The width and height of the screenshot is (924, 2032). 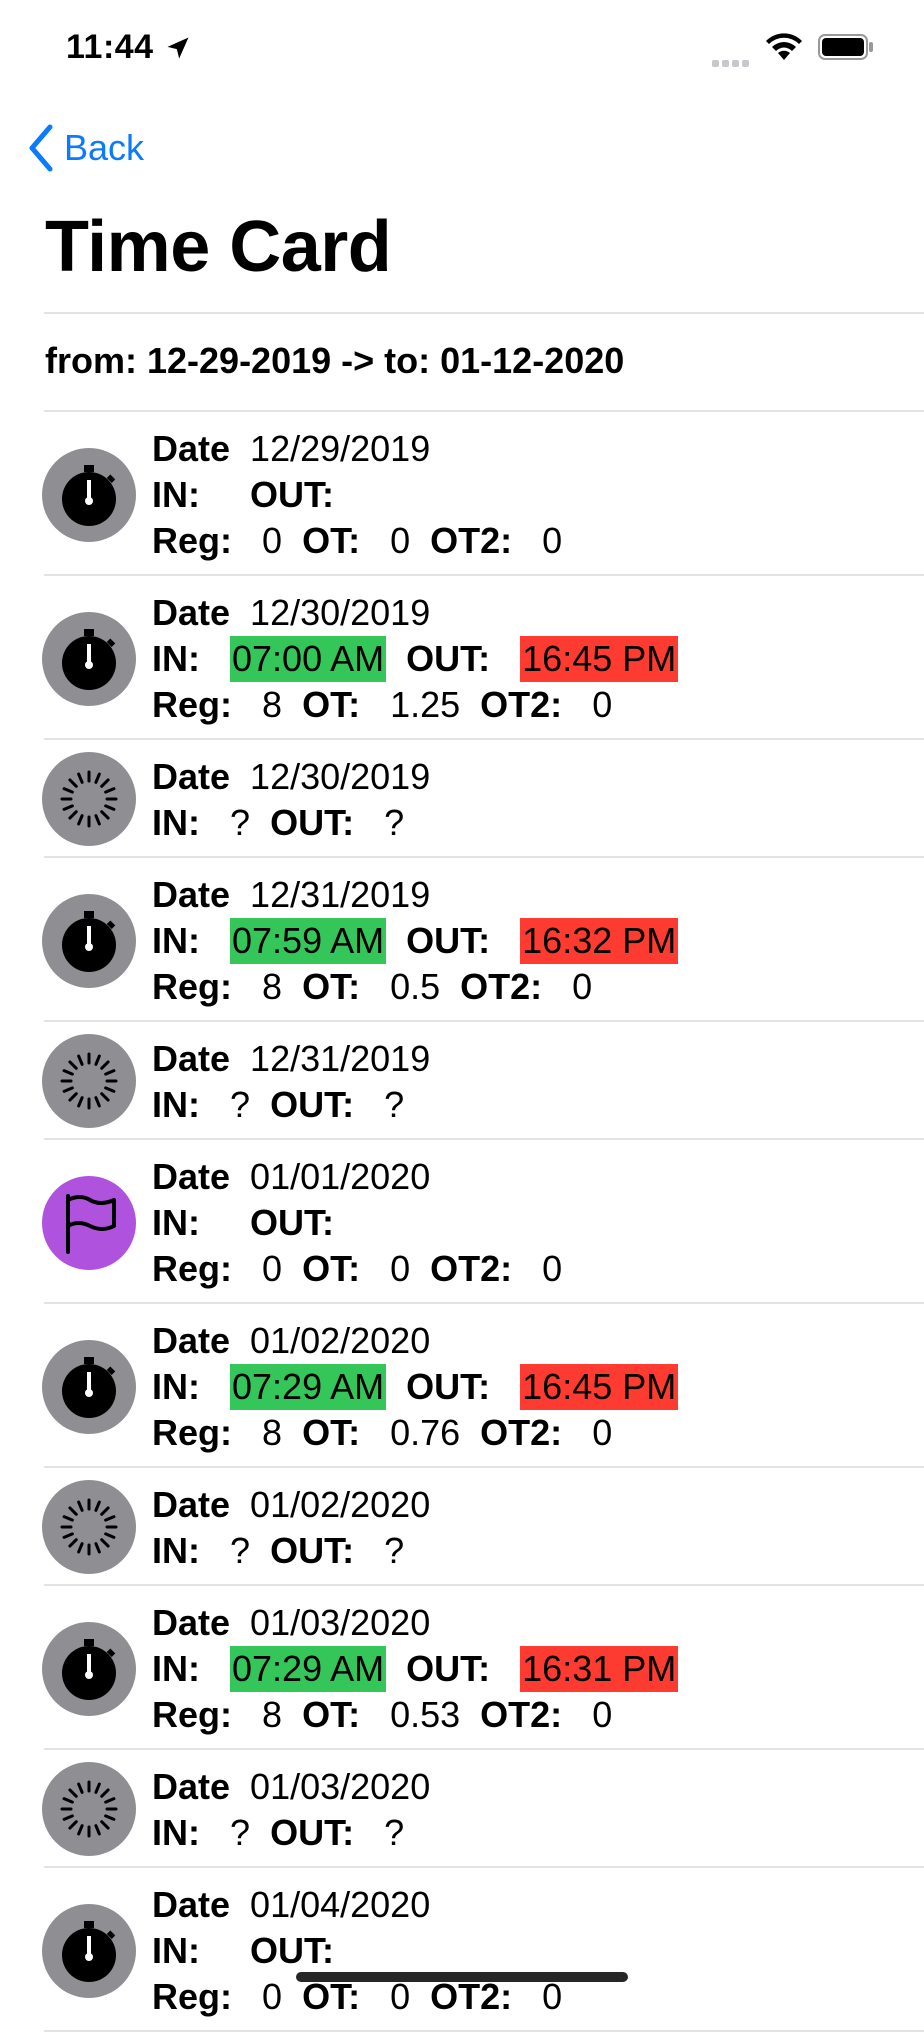 I want to click on entry-details: Date 12/30/2019 IN: ? OUT: ?, so click(x=291, y=800).